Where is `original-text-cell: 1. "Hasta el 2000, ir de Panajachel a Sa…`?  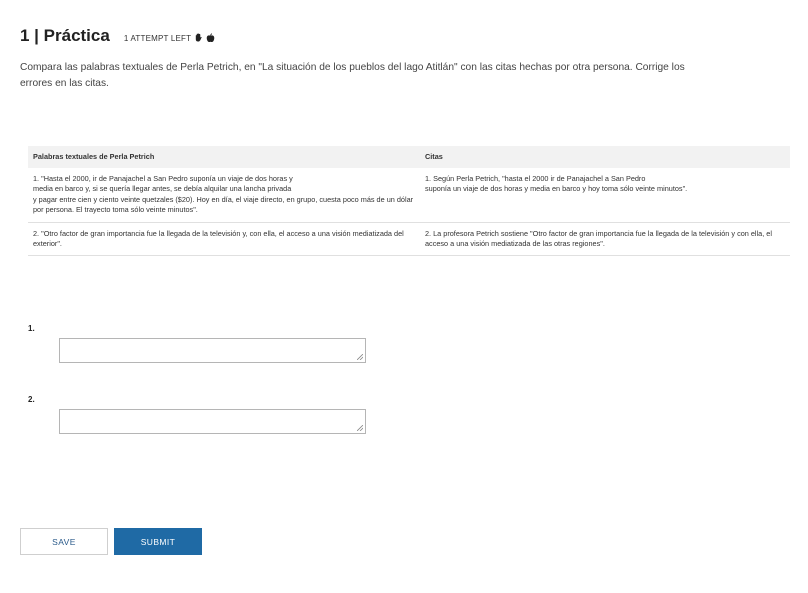 original-text-cell: 1. "Hasta el 2000, ir de Panajachel a Sa… is located at coordinates (224, 195).